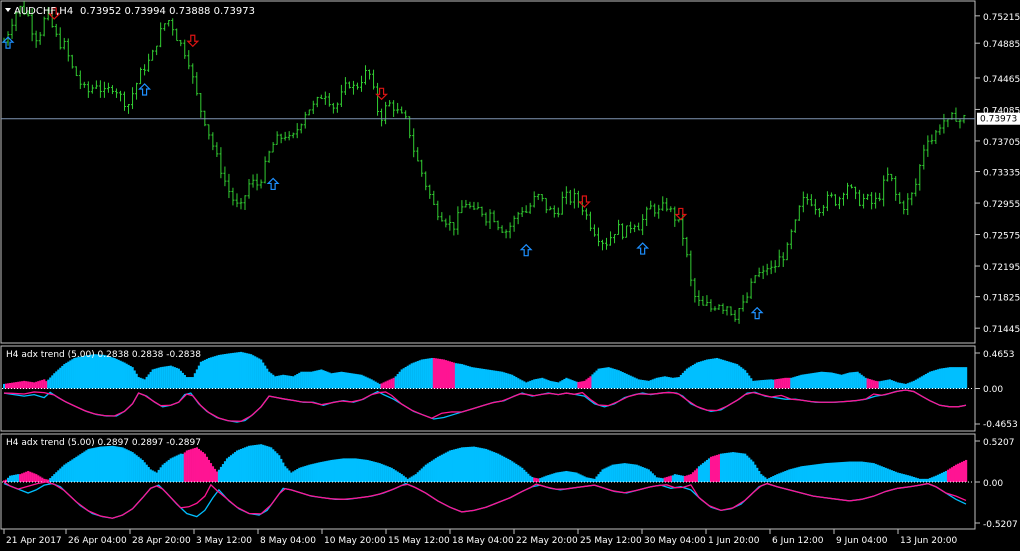 This screenshot has height=551, width=1020. I want to click on adx-1-axis-zero: 0.00, so click(993, 390).